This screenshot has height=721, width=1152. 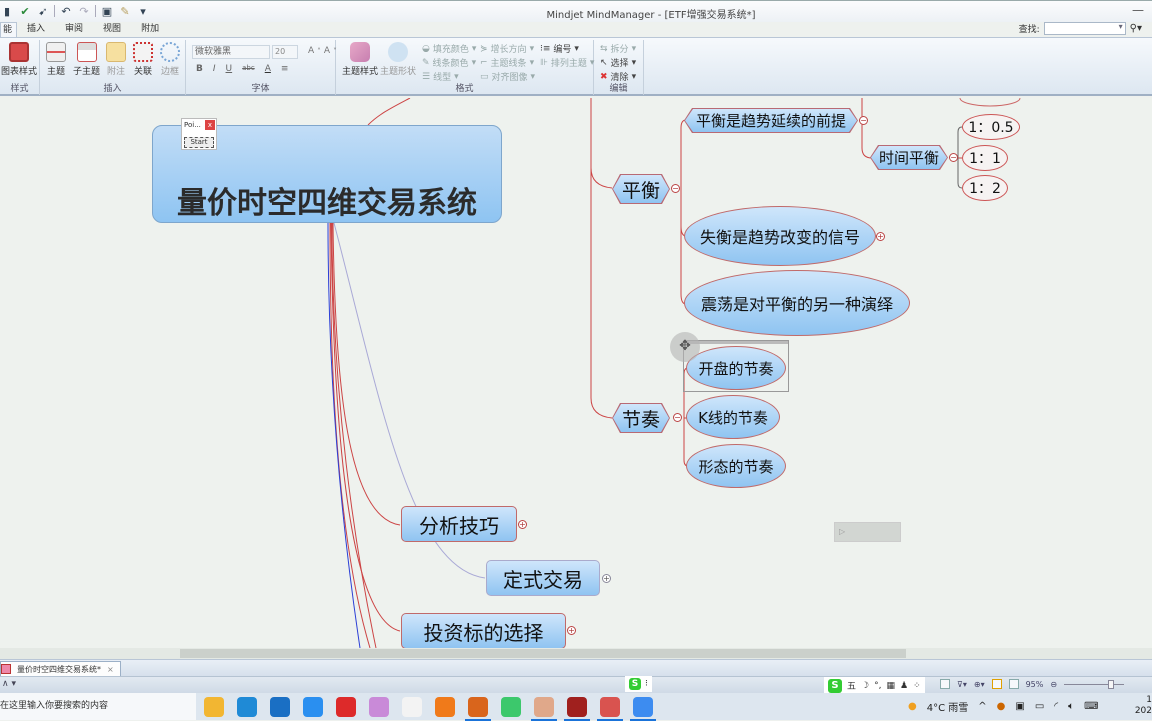 I want to click on brush-icon: ✎, so click(x=125, y=11).